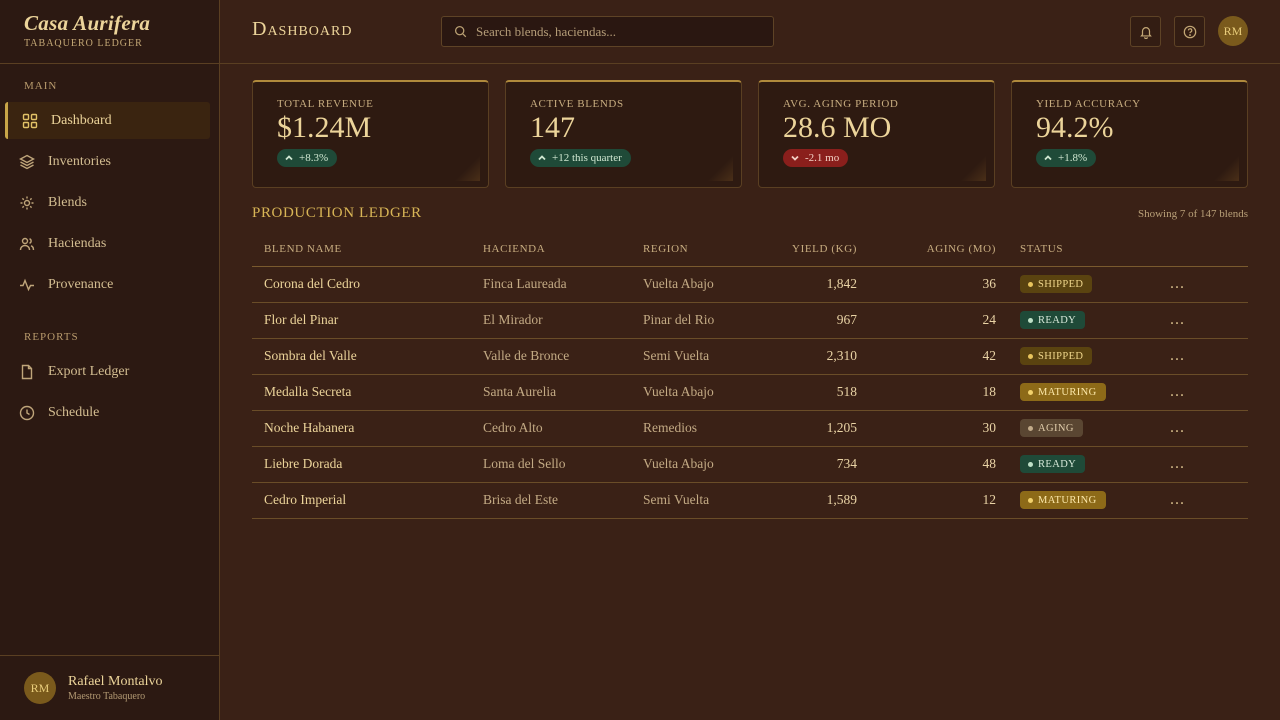 The height and width of the screenshot is (720, 1280). I want to click on status-text: Shipped, so click(1061, 356).